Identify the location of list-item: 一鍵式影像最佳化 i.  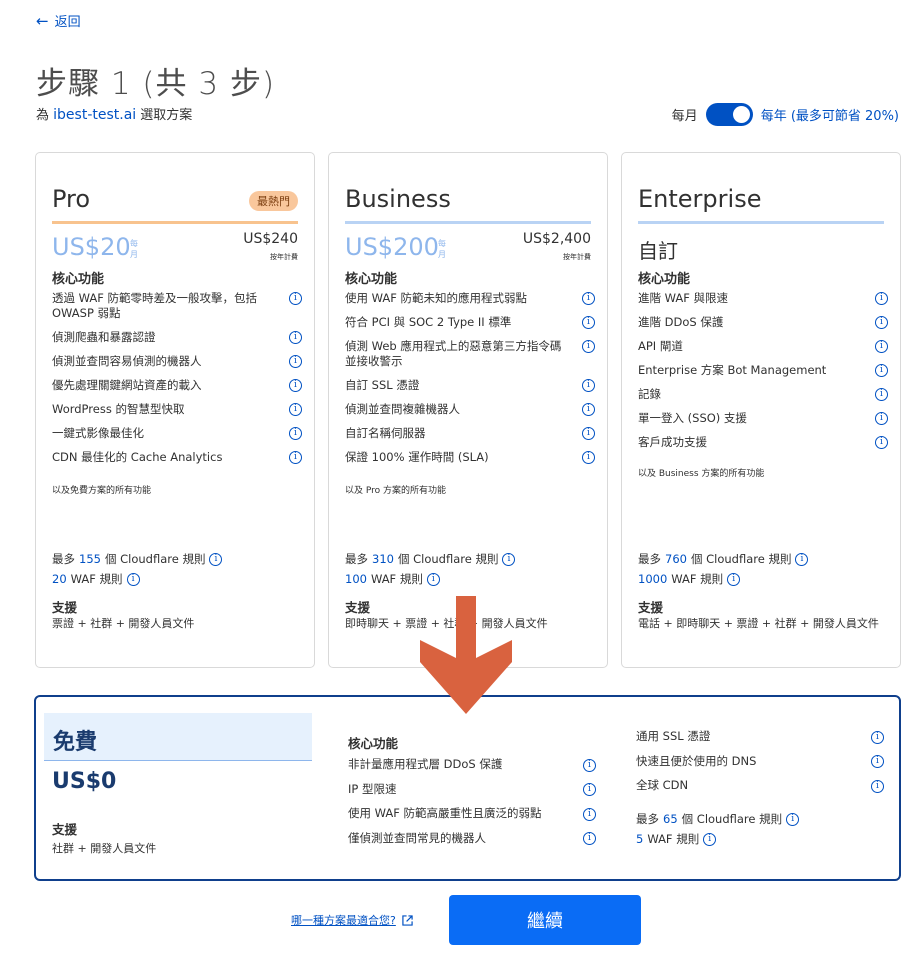
(177, 433).